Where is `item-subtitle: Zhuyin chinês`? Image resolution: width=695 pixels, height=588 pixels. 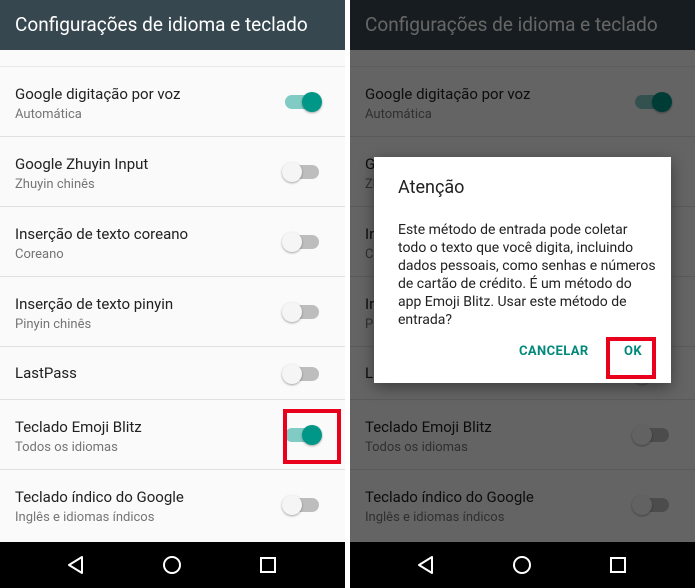 item-subtitle: Zhuyin chinês is located at coordinates (55, 184).